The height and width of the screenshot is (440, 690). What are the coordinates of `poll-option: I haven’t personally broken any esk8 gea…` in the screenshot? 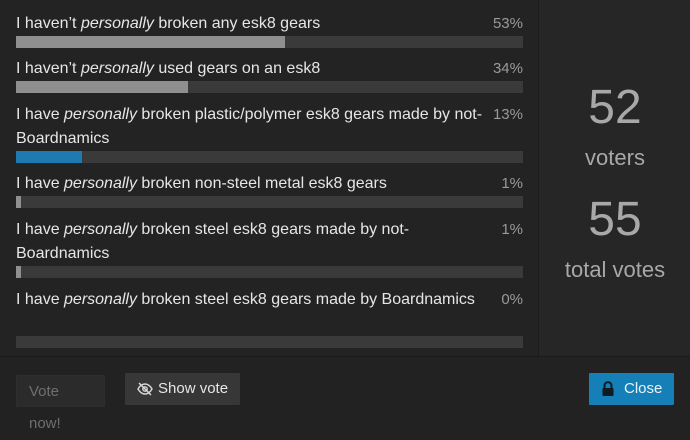 It's located at (269, 30).